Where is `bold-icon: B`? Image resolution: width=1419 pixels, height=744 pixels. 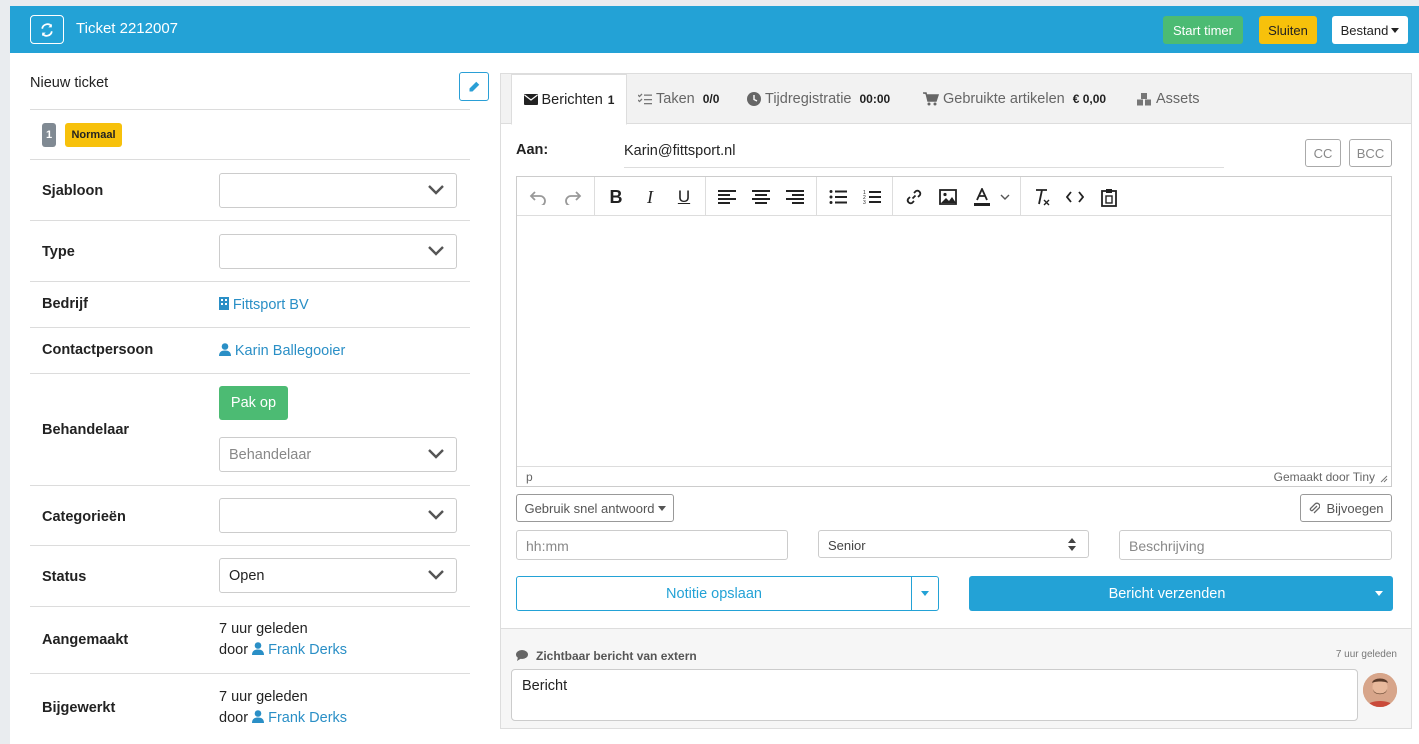 bold-icon: B is located at coordinates (616, 197).